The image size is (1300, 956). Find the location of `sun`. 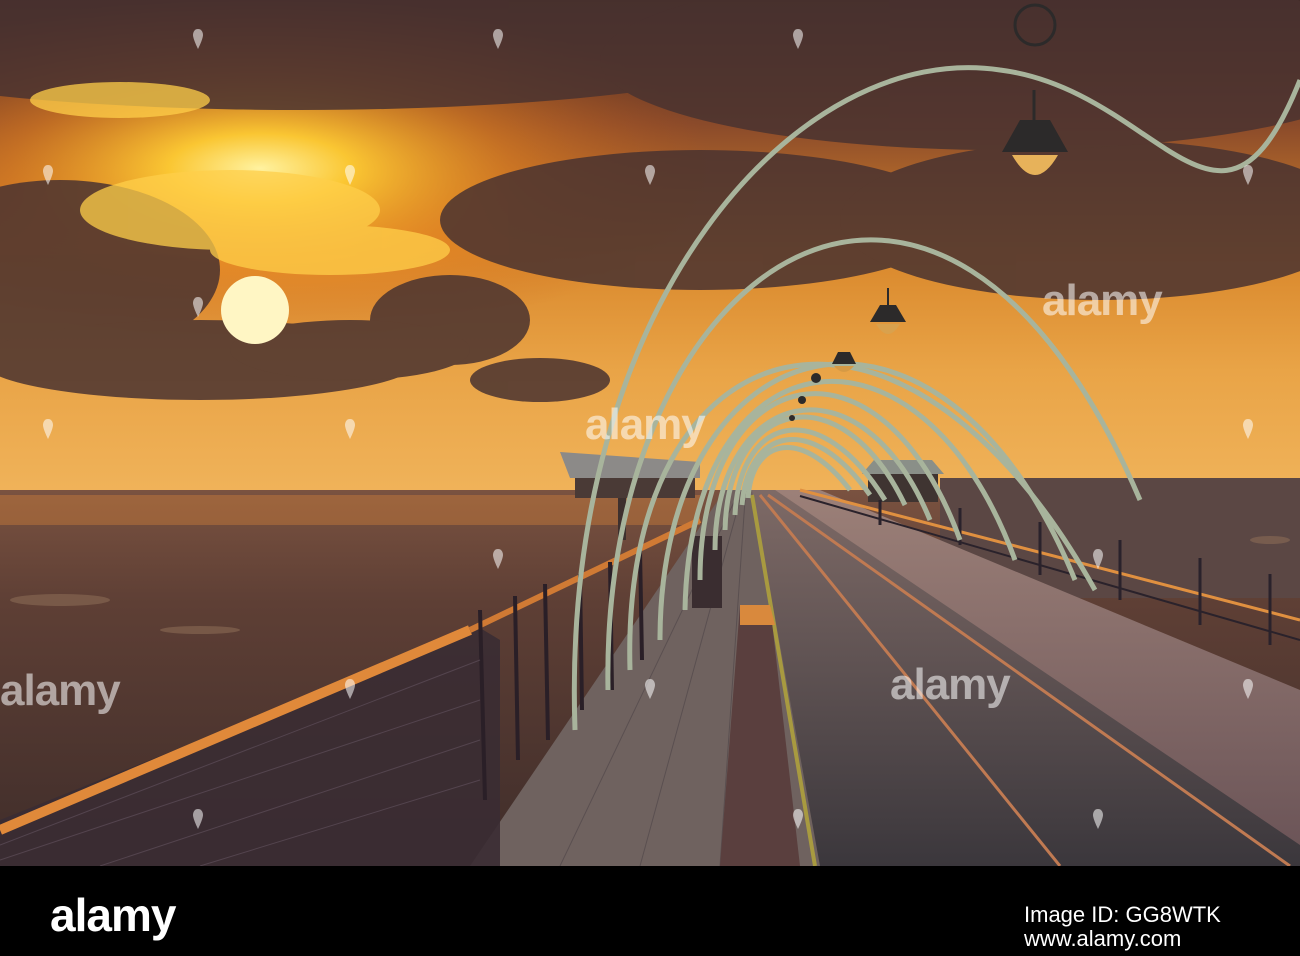

sun is located at coordinates (255, 310).